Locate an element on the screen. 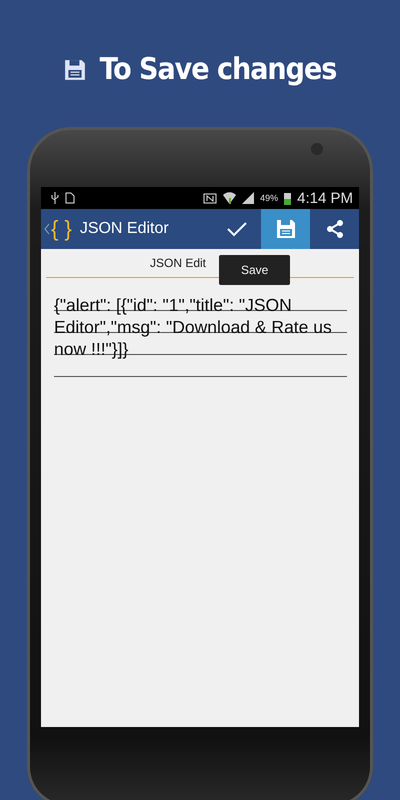 The height and width of the screenshot is (800, 400). battery-percent: 49% is located at coordinates (269, 198).